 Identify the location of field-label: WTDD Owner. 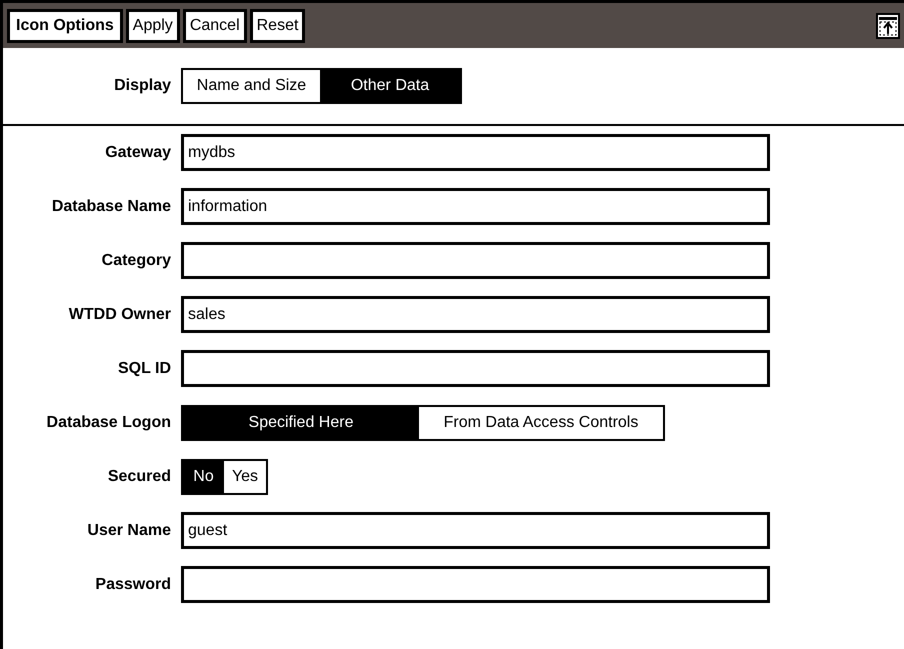
(119, 314).